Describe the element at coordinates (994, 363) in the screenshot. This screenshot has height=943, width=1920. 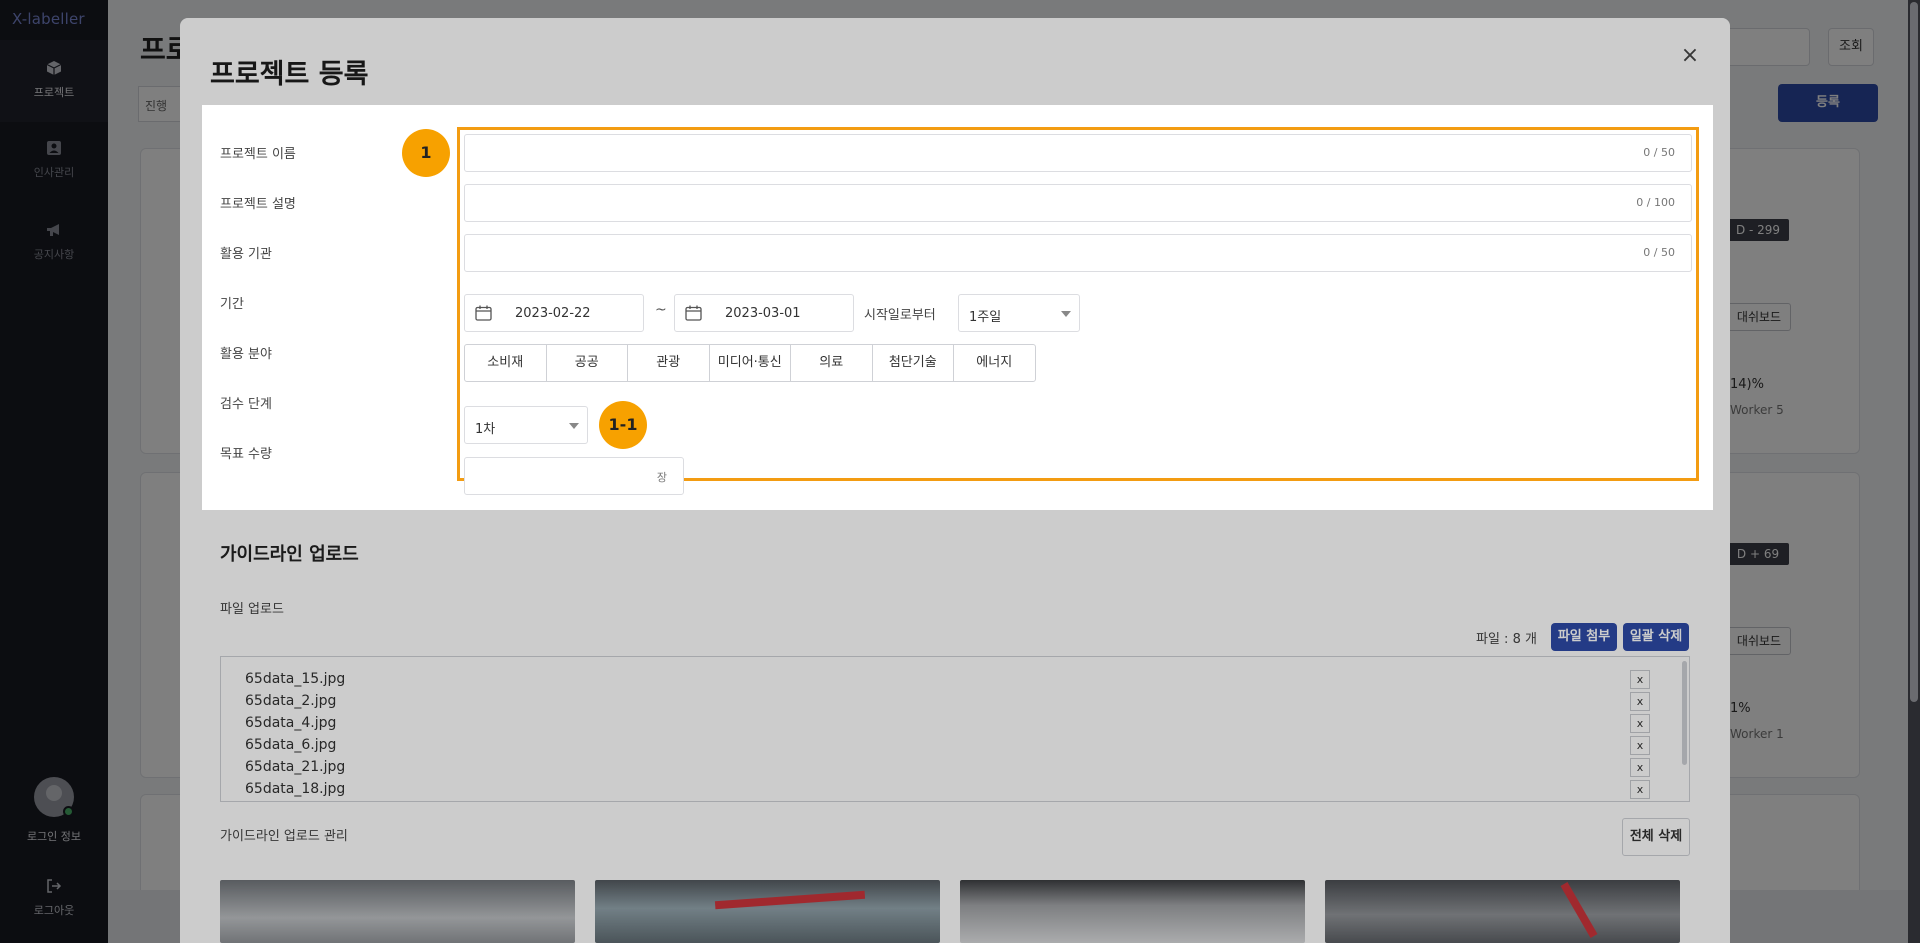
I see `field-option-energy: 에너지` at that location.